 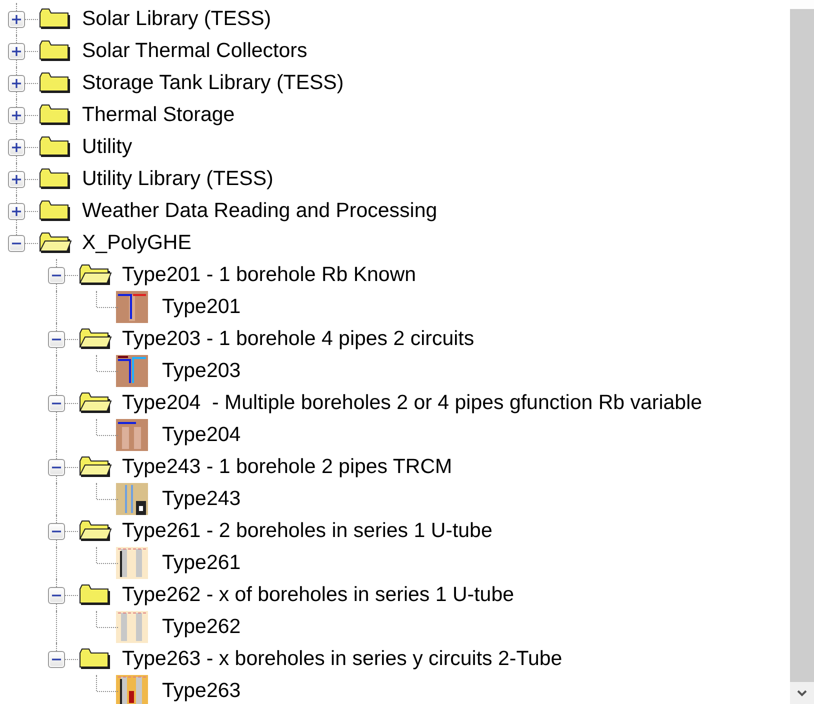 I want to click on folder-label: Type261 - 2 boreholes in series 1 U-tube, so click(x=307, y=531).